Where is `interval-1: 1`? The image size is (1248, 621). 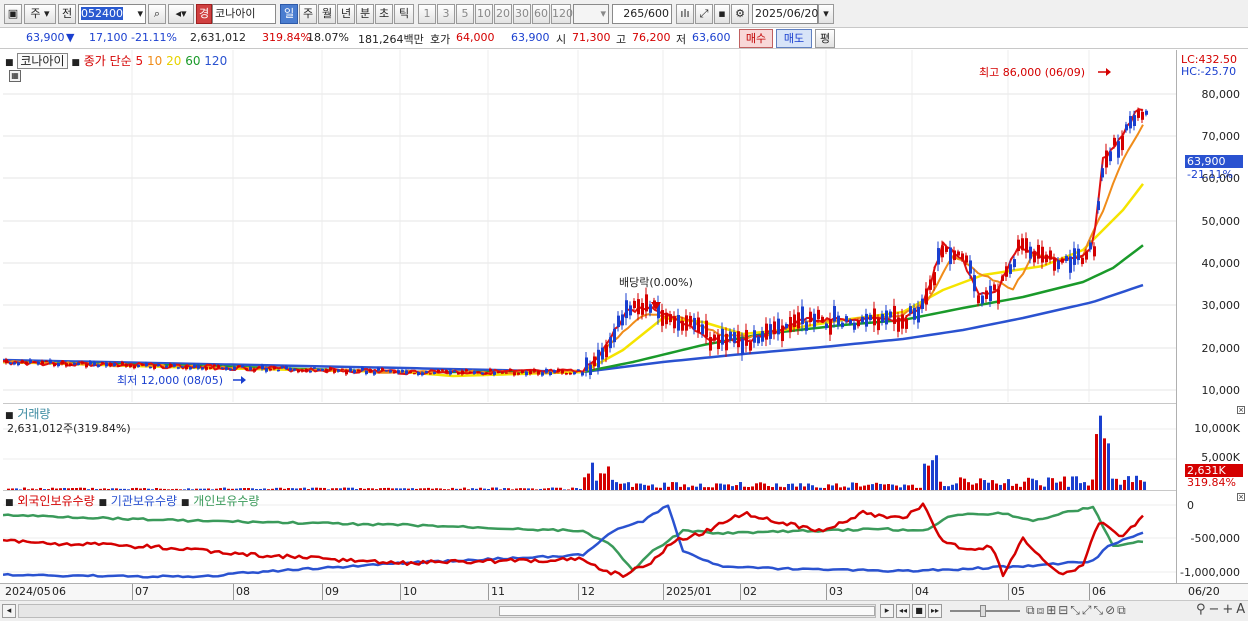 interval-1: 1 is located at coordinates (427, 14).